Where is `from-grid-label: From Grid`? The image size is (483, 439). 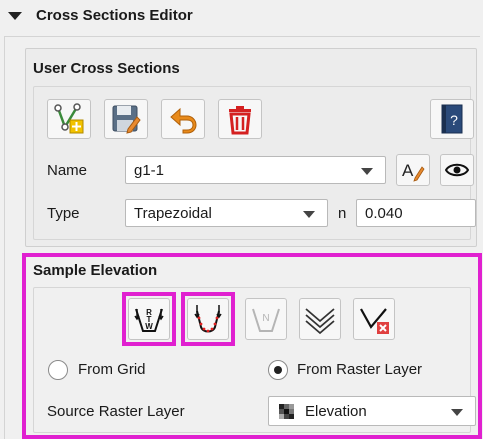
from-grid-label: From Grid is located at coordinates (112, 369).